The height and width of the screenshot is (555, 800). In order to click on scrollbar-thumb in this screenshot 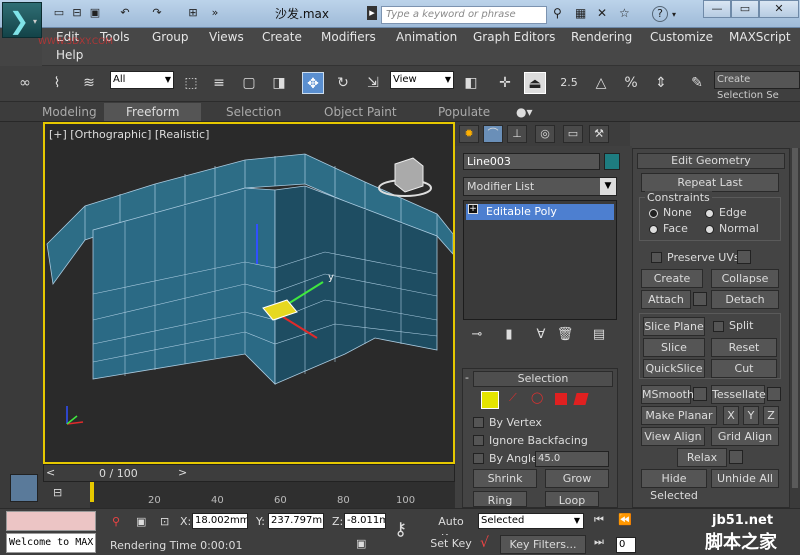, I will do `click(795, 318)`.